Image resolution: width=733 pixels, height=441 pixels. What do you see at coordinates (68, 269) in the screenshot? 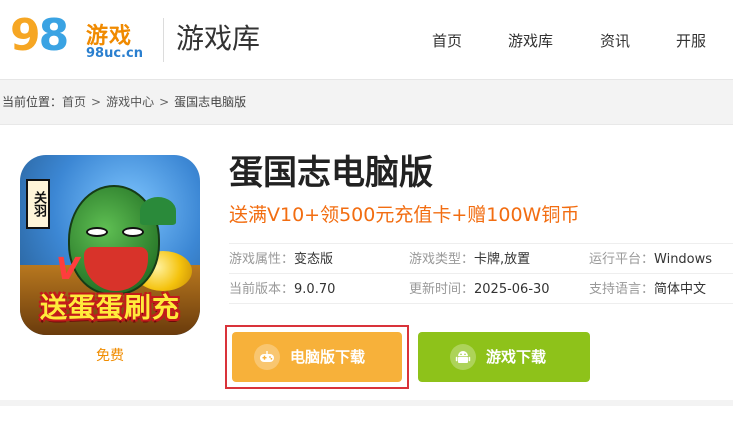
I see `icon-v-mark: V` at bounding box center [68, 269].